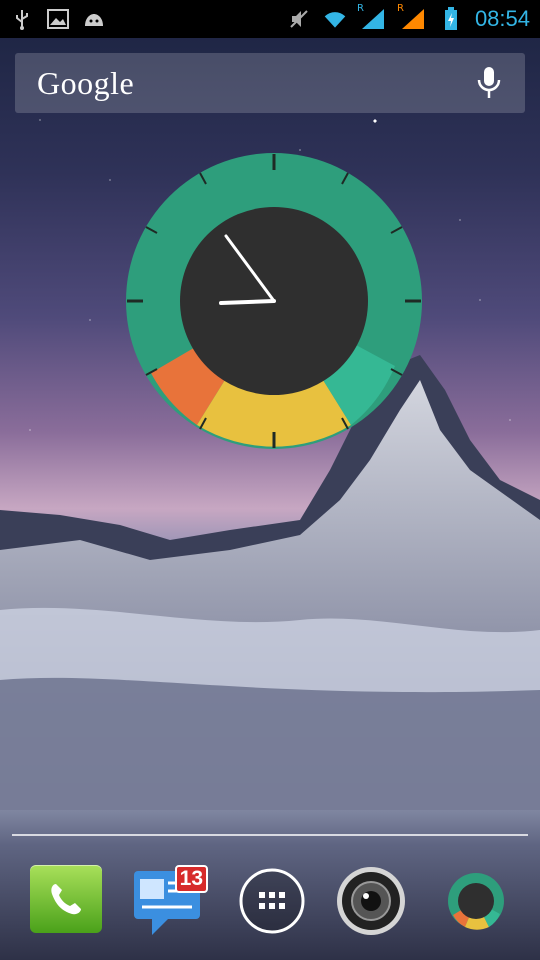 This screenshot has height=960, width=540. Describe the element at coordinates (58, 19) in the screenshot. I see `image-icon` at that location.